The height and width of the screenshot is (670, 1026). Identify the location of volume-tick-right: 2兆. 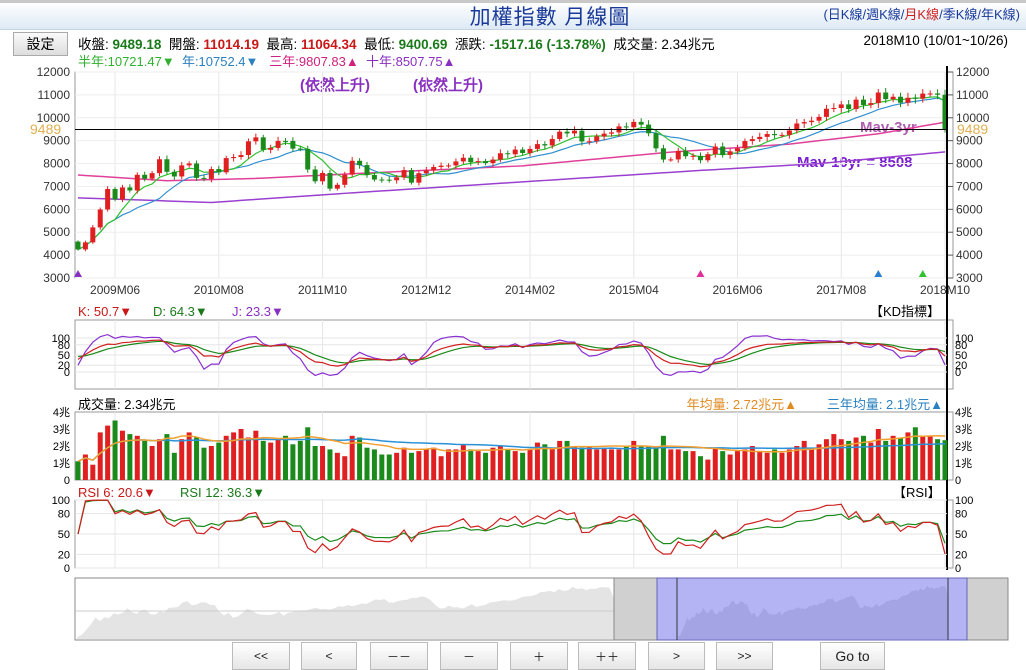
(963, 446).